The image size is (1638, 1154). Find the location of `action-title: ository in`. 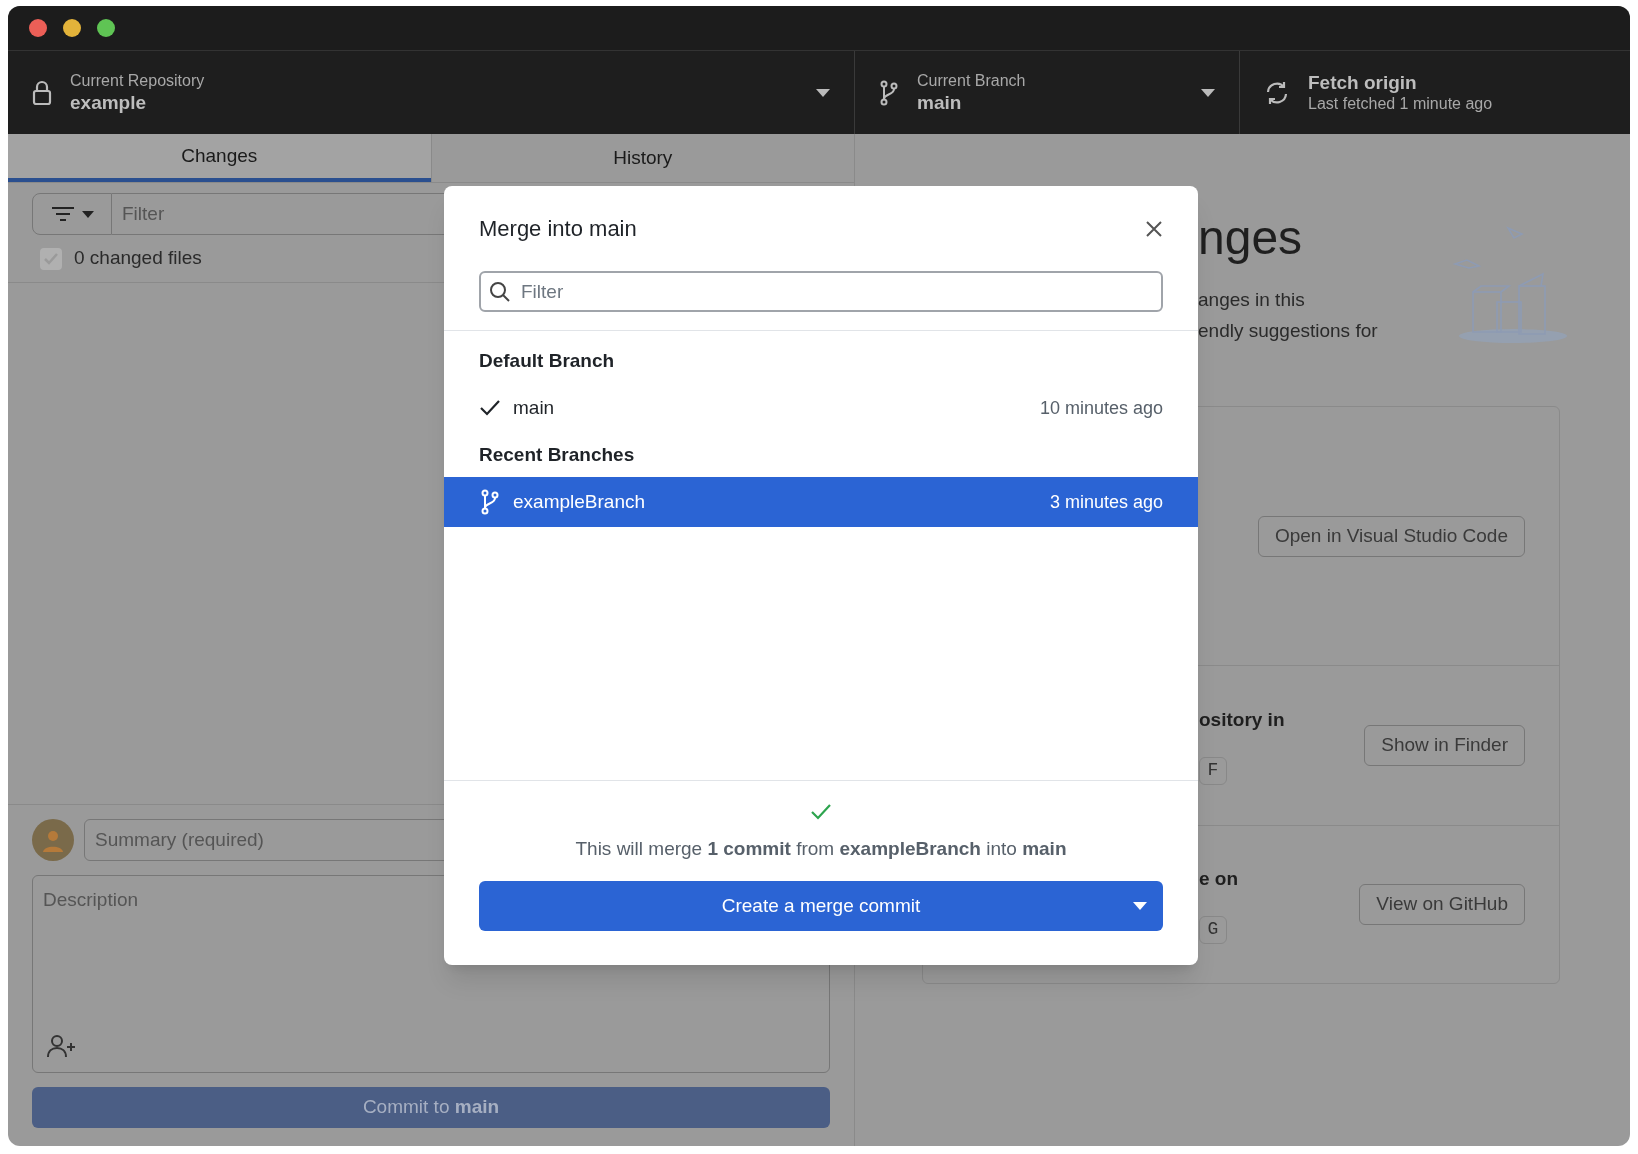

action-title: ository in is located at coordinates (1242, 720).